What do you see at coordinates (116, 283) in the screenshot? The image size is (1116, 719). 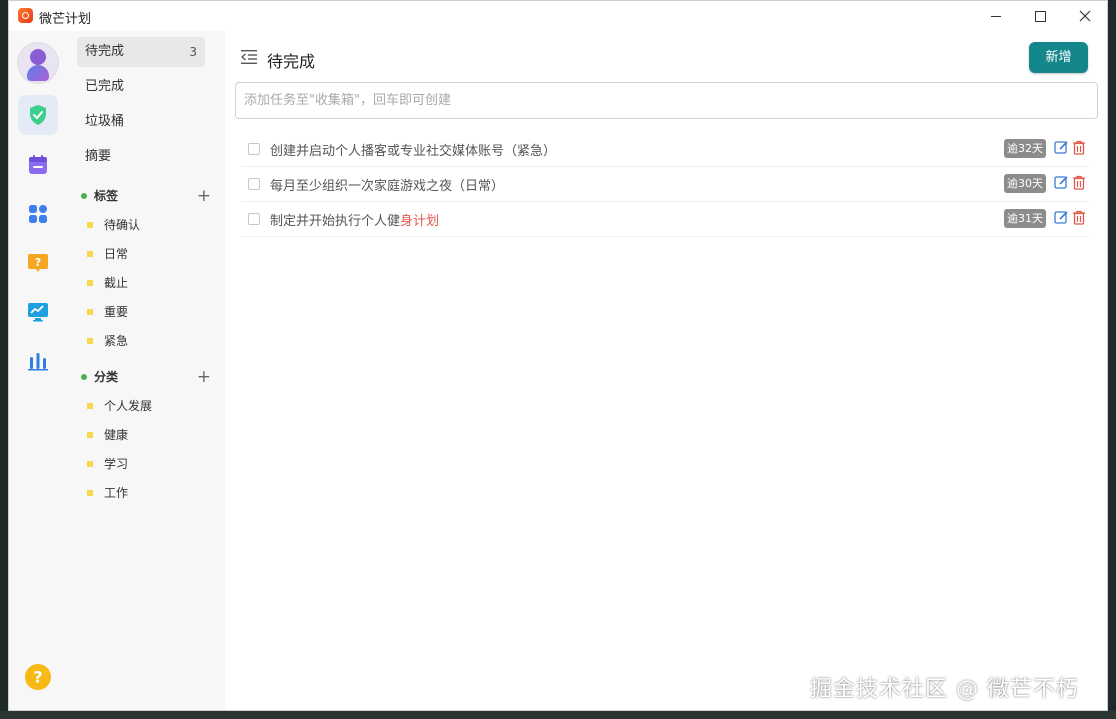 I see `tag-label: 截止` at bounding box center [116, 283].